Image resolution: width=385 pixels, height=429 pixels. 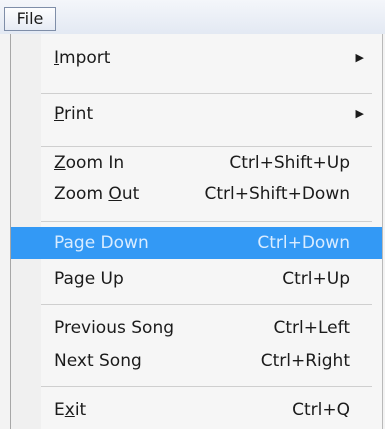 What do you see at coordinates (89, 279) in the screenshot?
I see `menu-item-label: Page Up` at bounding box center [89, 279].